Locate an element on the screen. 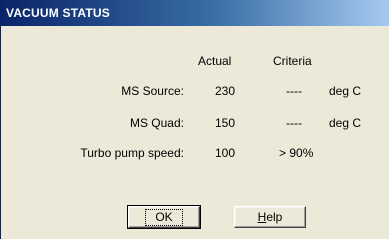  ms-source-unit: deg C is located at coordinates (345, 91).